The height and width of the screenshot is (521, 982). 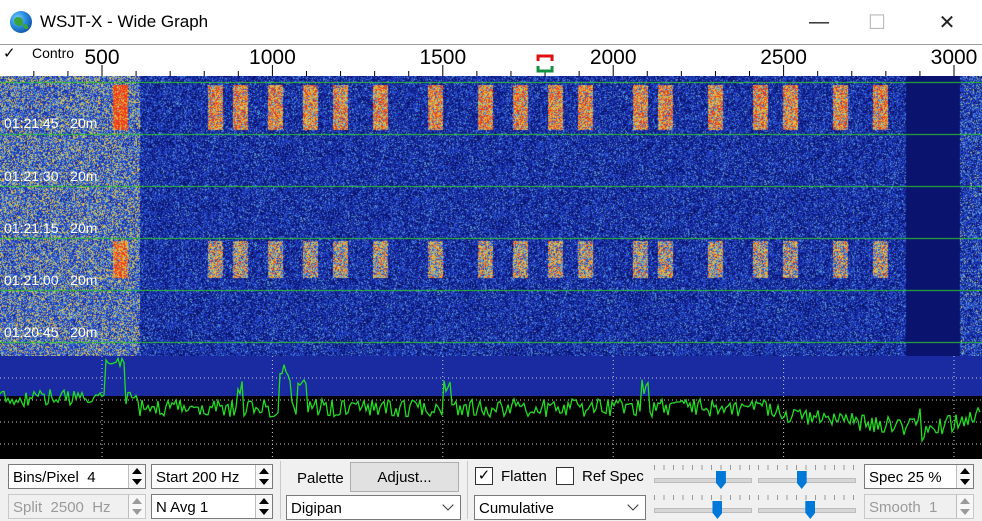 What do you see at coordinates (783, 57) in the screenshot?
I see `scale-label: 2500` at bounding box center [783, 57].